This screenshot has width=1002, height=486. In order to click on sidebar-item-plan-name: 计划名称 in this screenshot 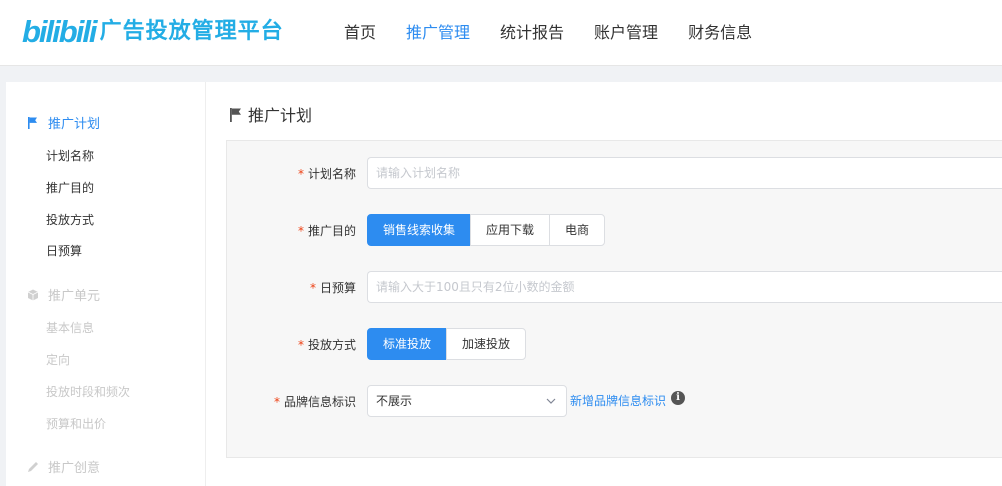, I will do `click(70, 155)`.